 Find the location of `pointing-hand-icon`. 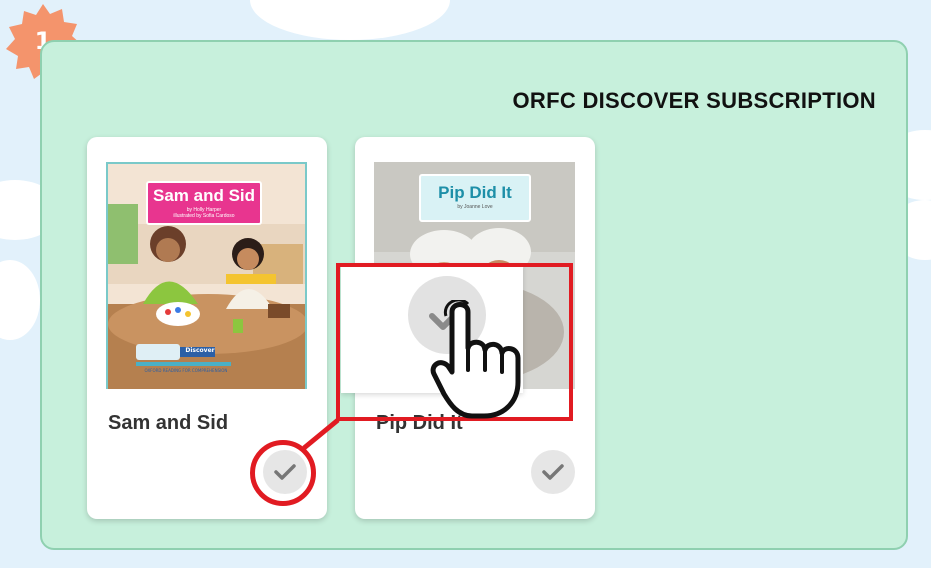

pointing-hand-icon is located at coordinates (475, 359).